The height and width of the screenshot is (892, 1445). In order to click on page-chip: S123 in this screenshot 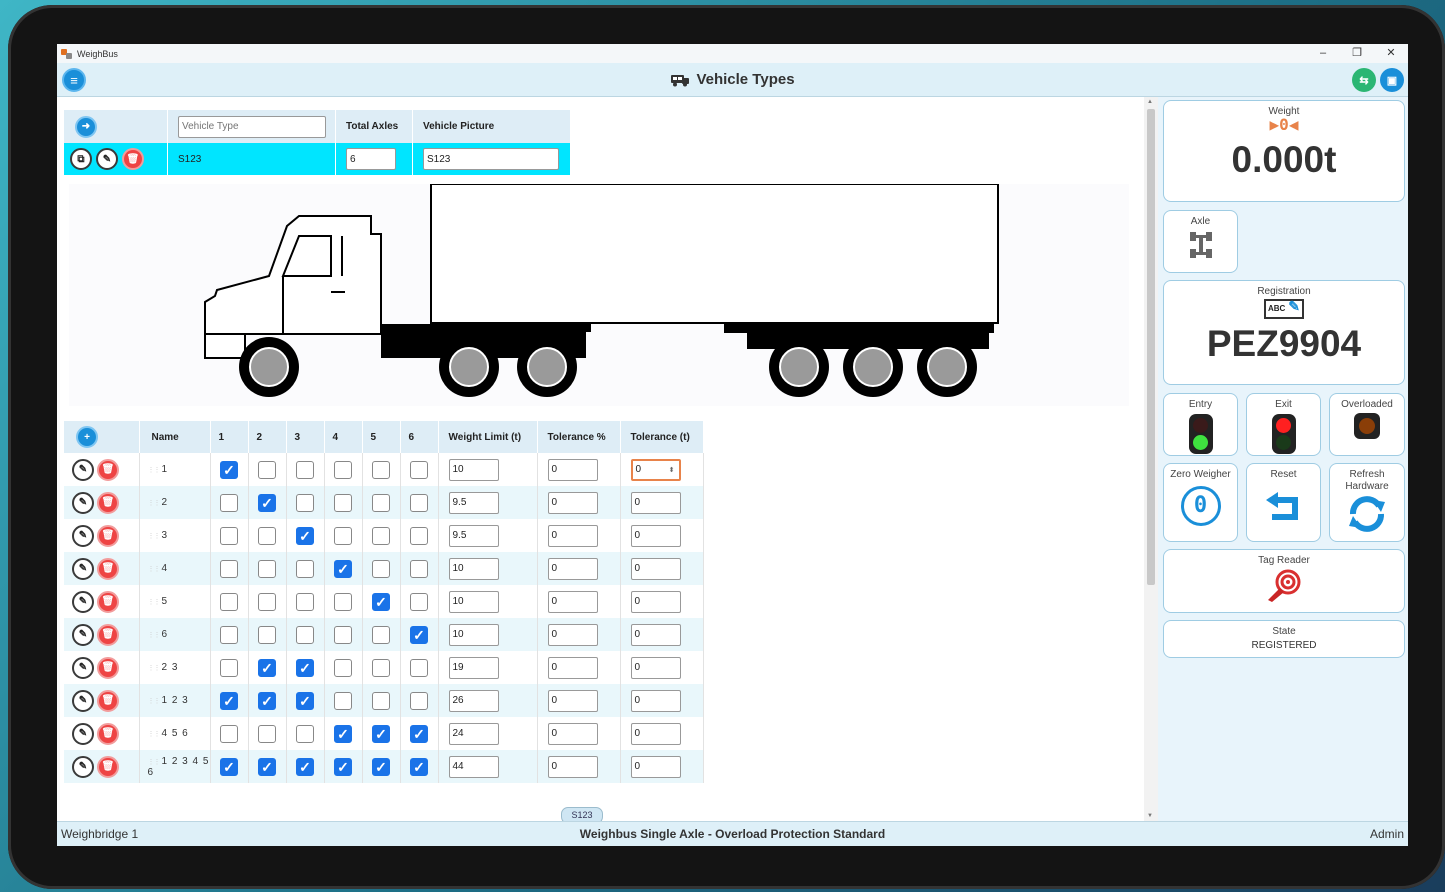, I will do `click(582, 814)`.